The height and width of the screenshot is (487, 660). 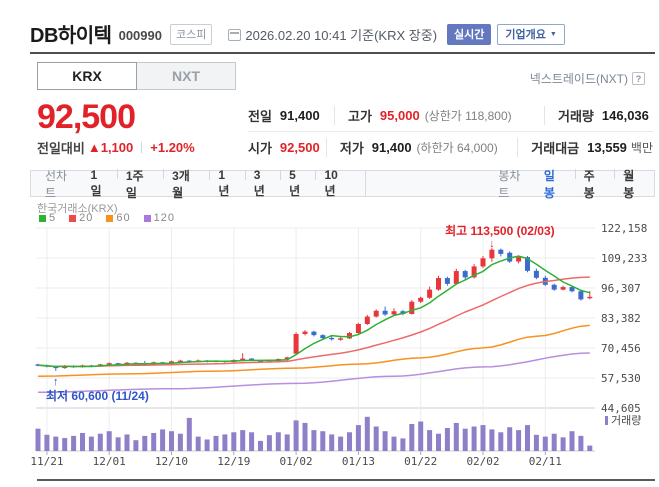 What do you see at coordinates (186, 184) in the screenshot?
I see `range-item-3개월: 3개월` at bounding box center [186, 184].